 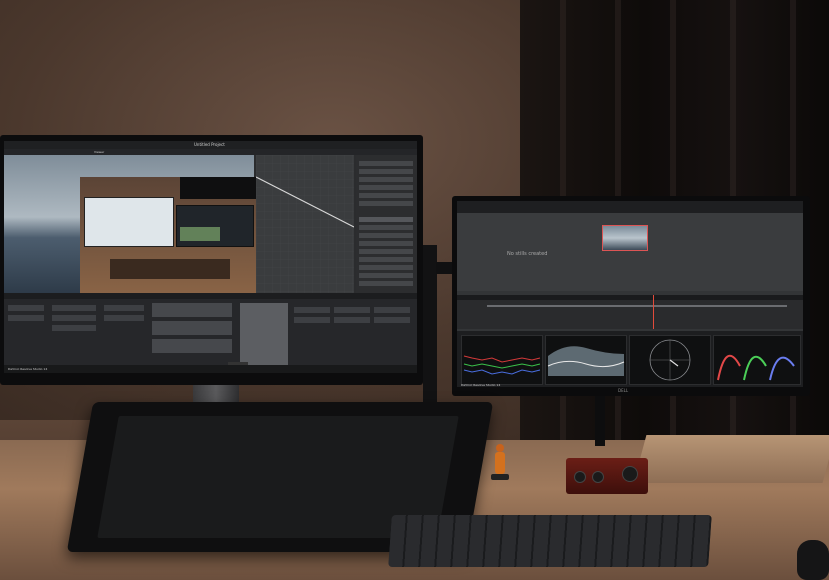 I want to click on rgb-parade-scope, so click(x=757, y=360).